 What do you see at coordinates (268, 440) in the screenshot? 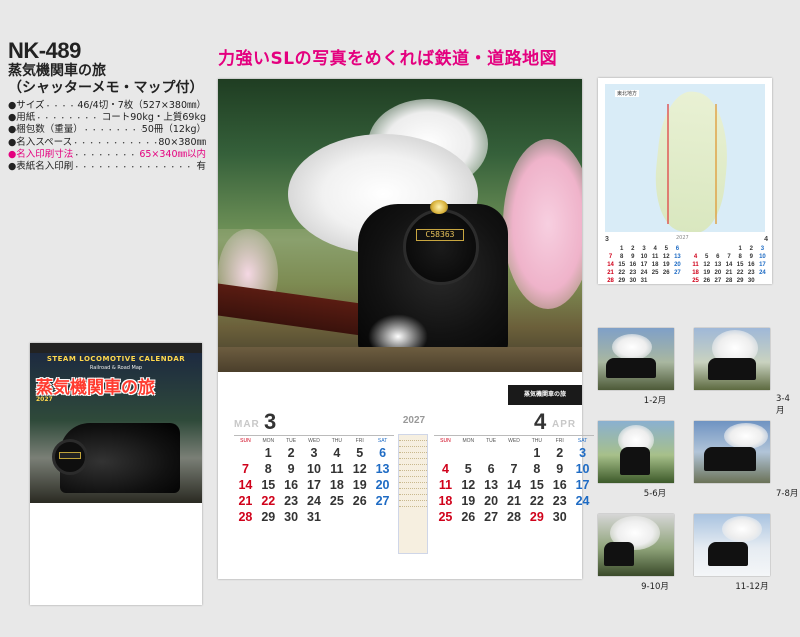
I see `weekday-label: MON` at bounding box center [268, 440].